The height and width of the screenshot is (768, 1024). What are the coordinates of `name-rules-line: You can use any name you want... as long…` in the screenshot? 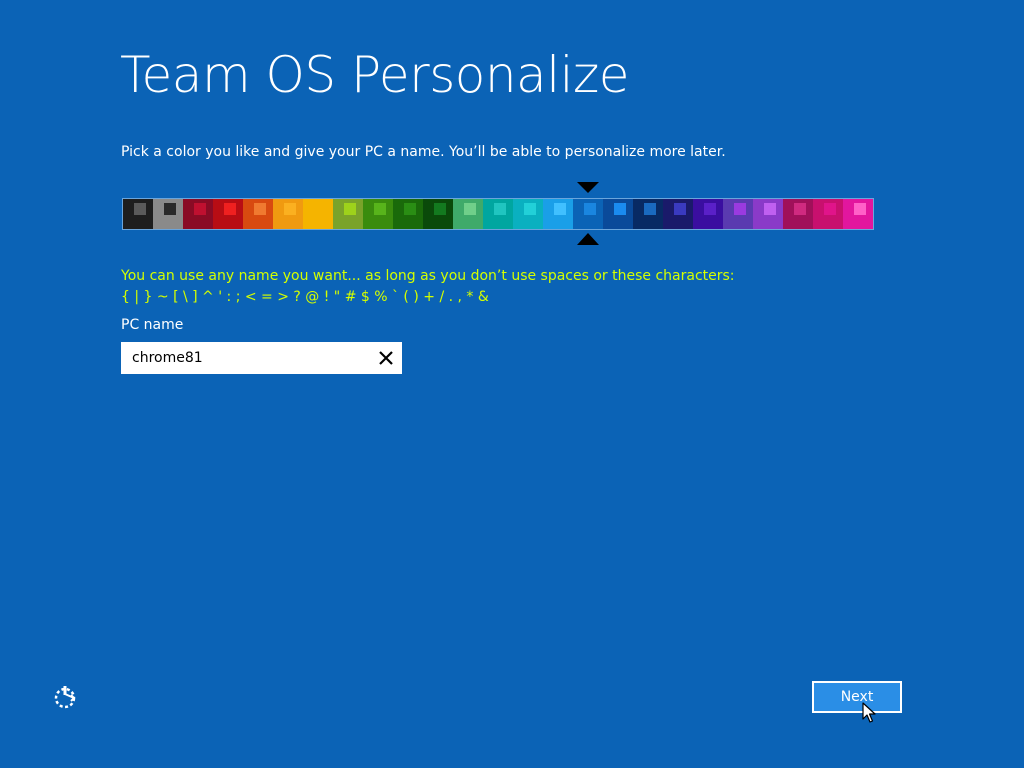 It's located at (428, 276).